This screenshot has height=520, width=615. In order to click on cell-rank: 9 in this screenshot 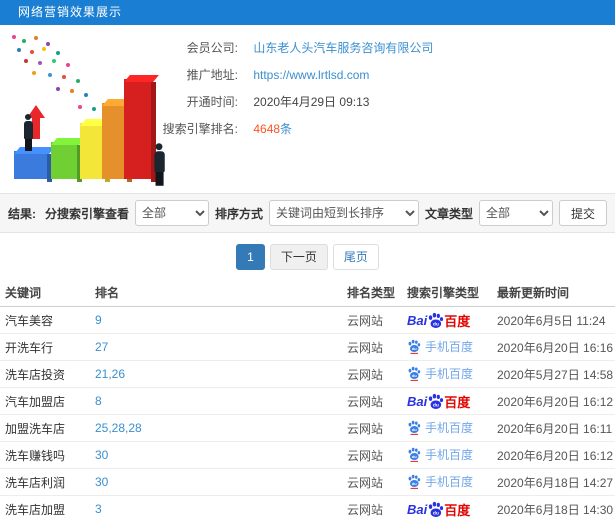, I will do `click(98, 320)`.